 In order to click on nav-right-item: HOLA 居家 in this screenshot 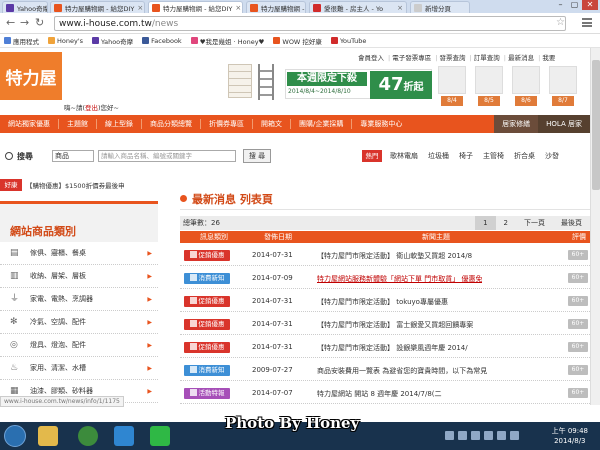, I will do `click(564, 124)`.